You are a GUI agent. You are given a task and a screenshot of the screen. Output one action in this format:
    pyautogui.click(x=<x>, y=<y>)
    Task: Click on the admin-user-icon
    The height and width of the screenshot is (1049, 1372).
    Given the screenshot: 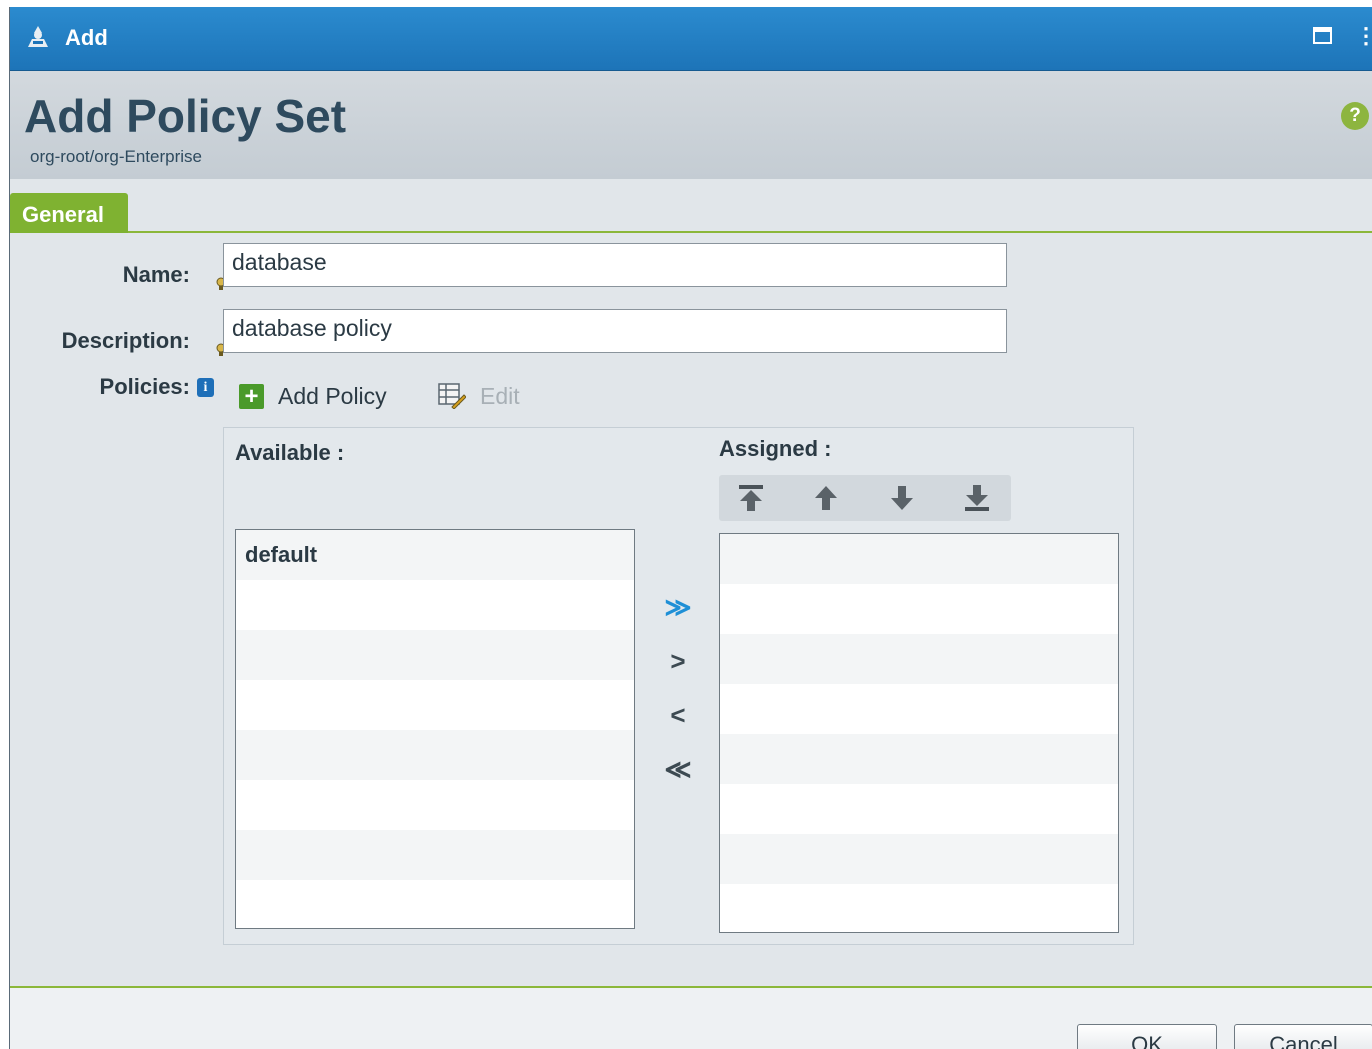 What is the action you would take?
    pyautogui.click(x=38, y=36)
    